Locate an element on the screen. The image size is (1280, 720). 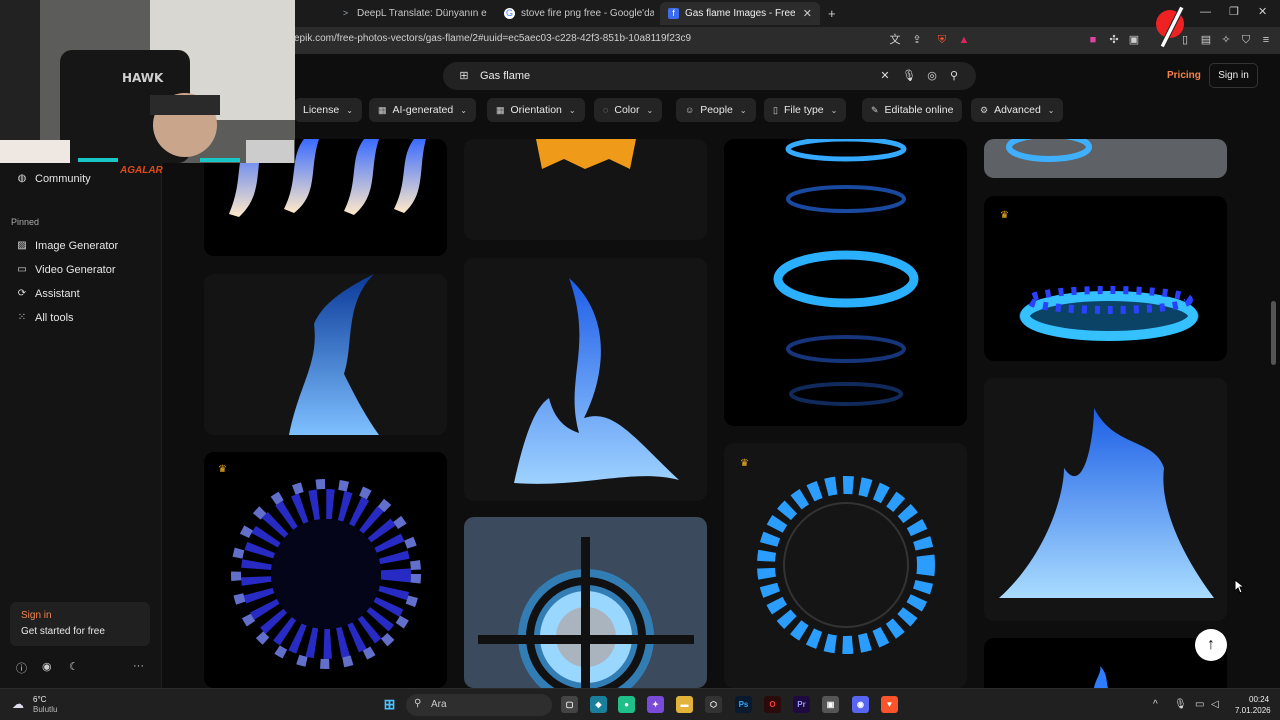
image-card-blue-flame is located at coordinates (325, 354).